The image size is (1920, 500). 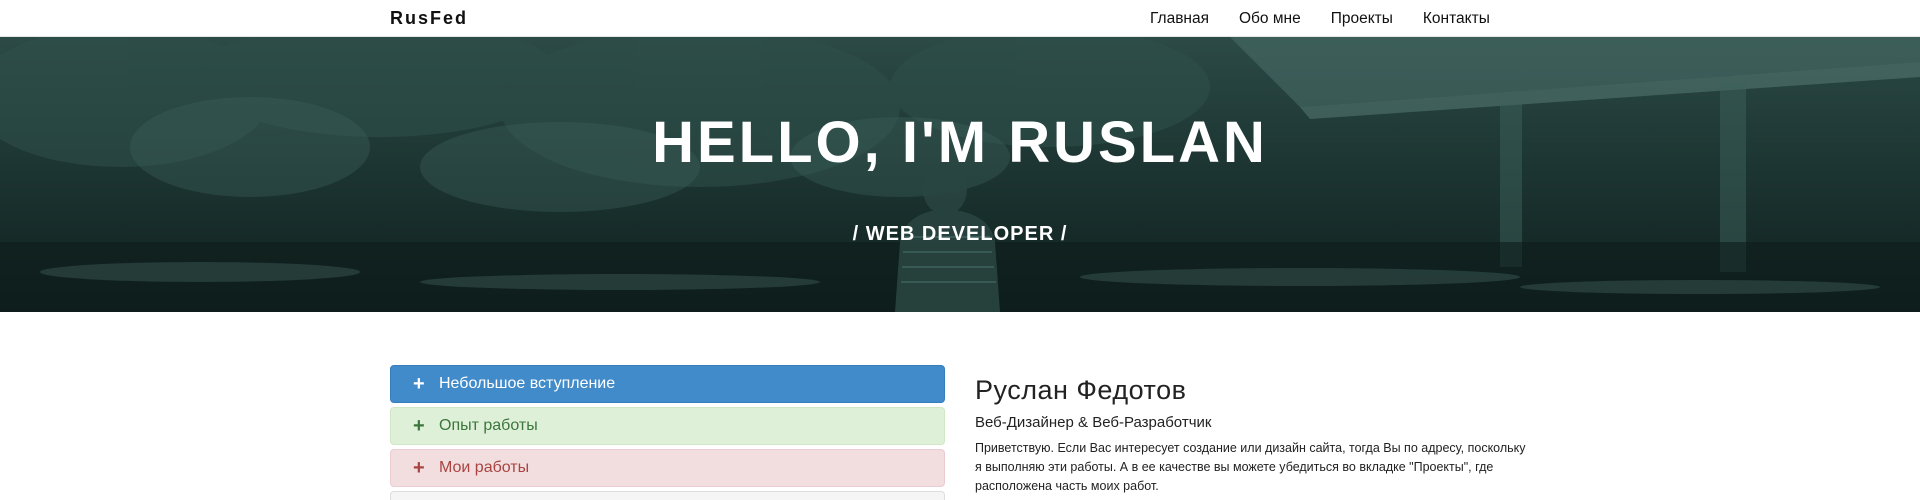 What do you see at coordinates (667, 384) in the screenshot?
I see `accordion-item-intro: + Небольшое вступление` at bounding box center [667, 384].